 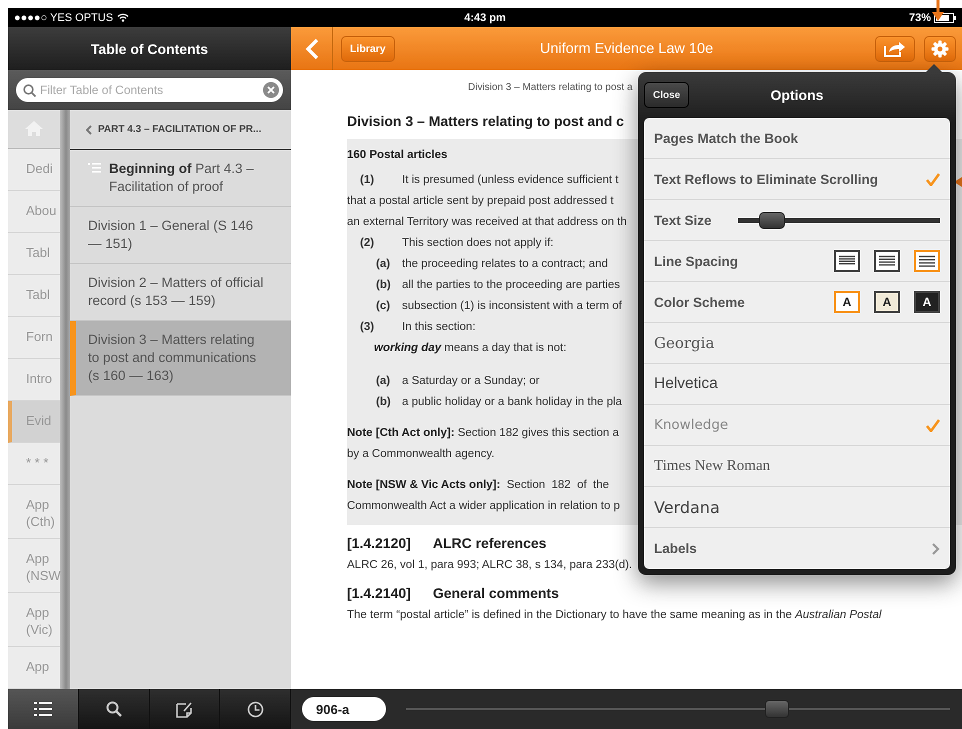 What do you see at coordinates (512, 402) in the screenshot?
I see `body-text: a public holiday or a bank holiday in the pla` at bounding box center [512, 402].